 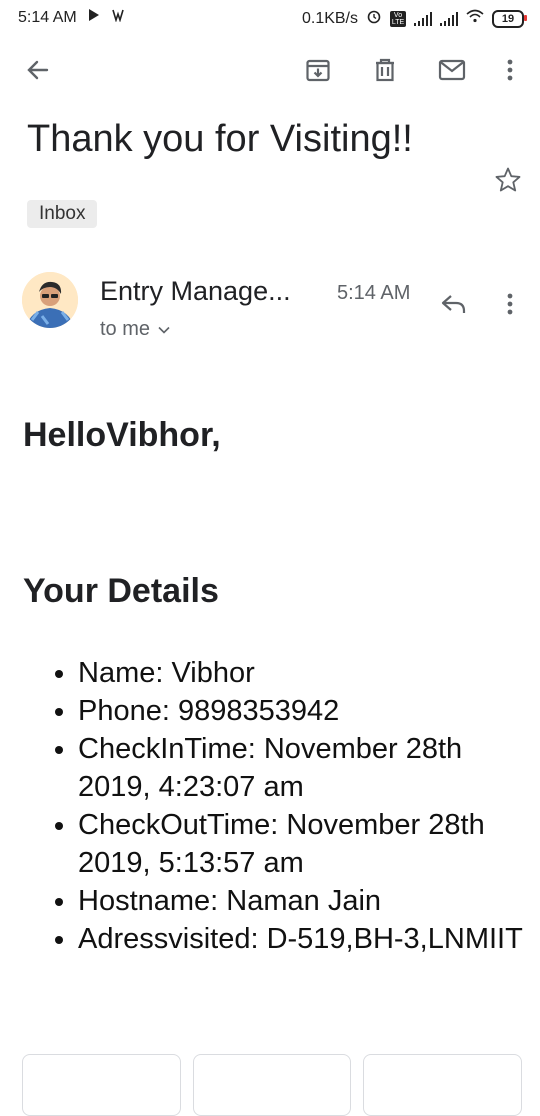 What do you see at coordinates (47, 17) in the screenshot?
I see `status-time: 5:14 AM` at bounding box center [47, 17].